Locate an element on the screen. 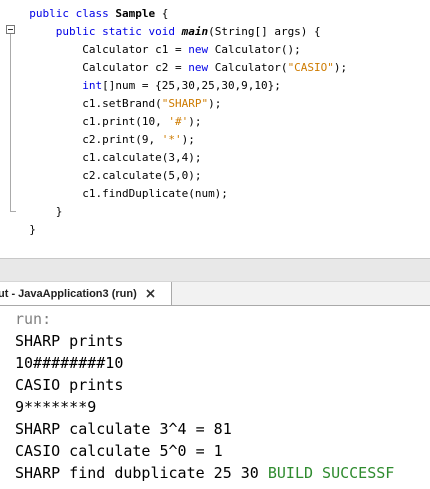  code-text: c1.calculate(3,4); is located at coordinates (142, 157).